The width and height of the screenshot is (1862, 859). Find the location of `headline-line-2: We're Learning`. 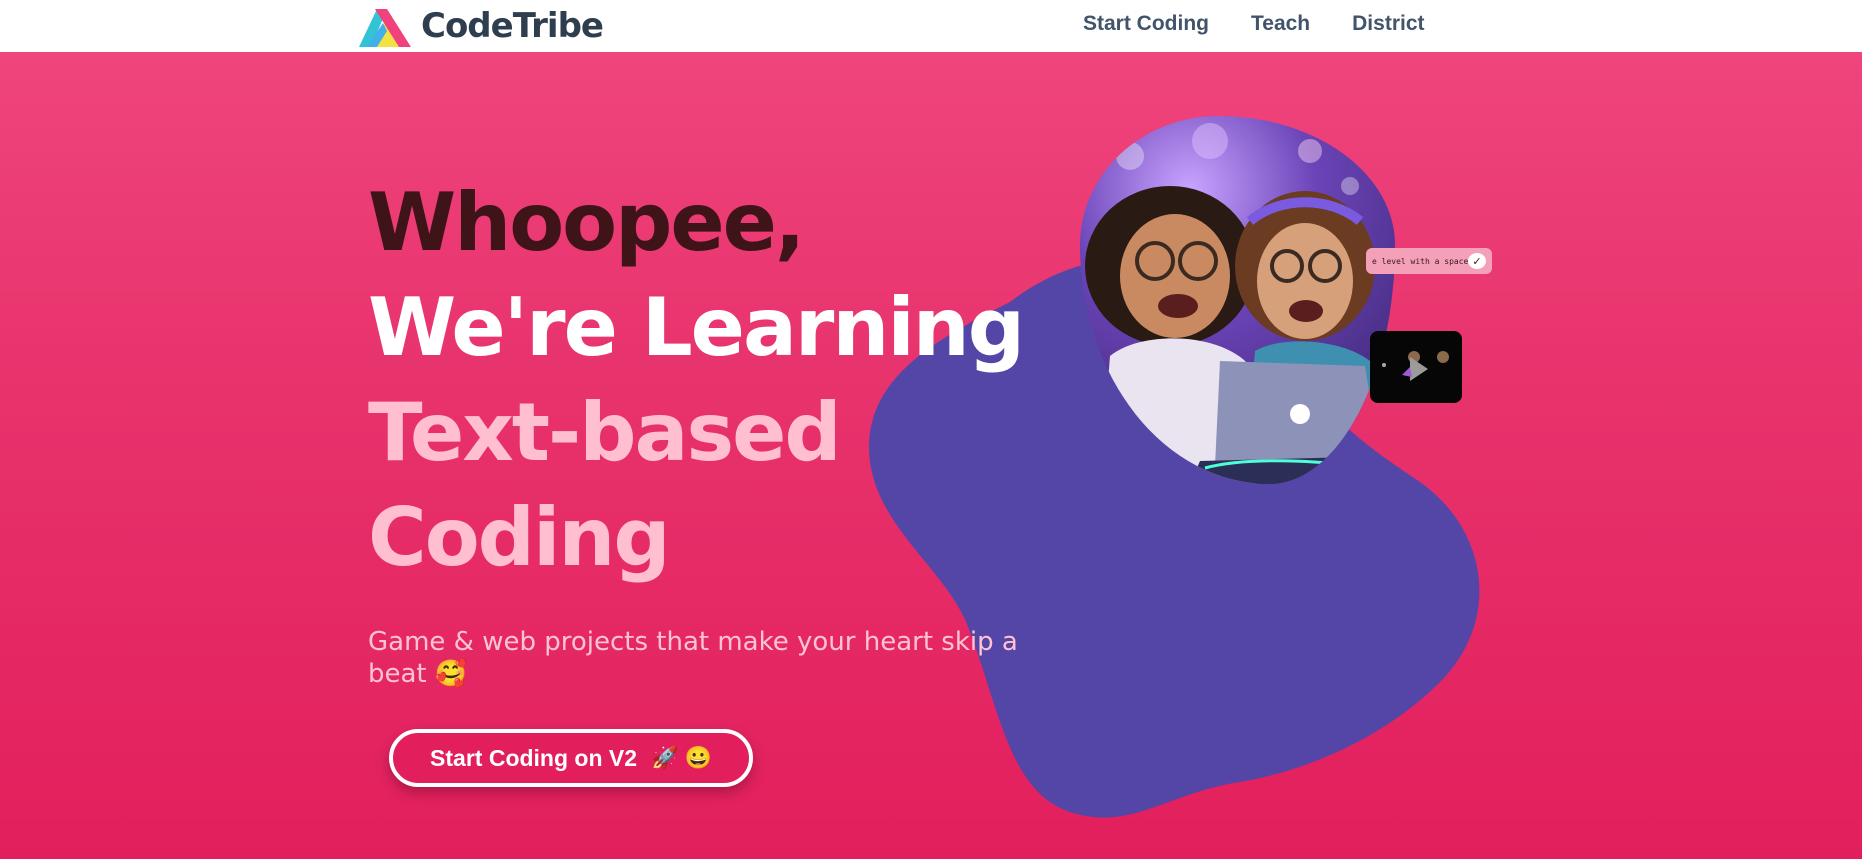

headline-line-2: We're Learning is located at coordinates (696, 327).